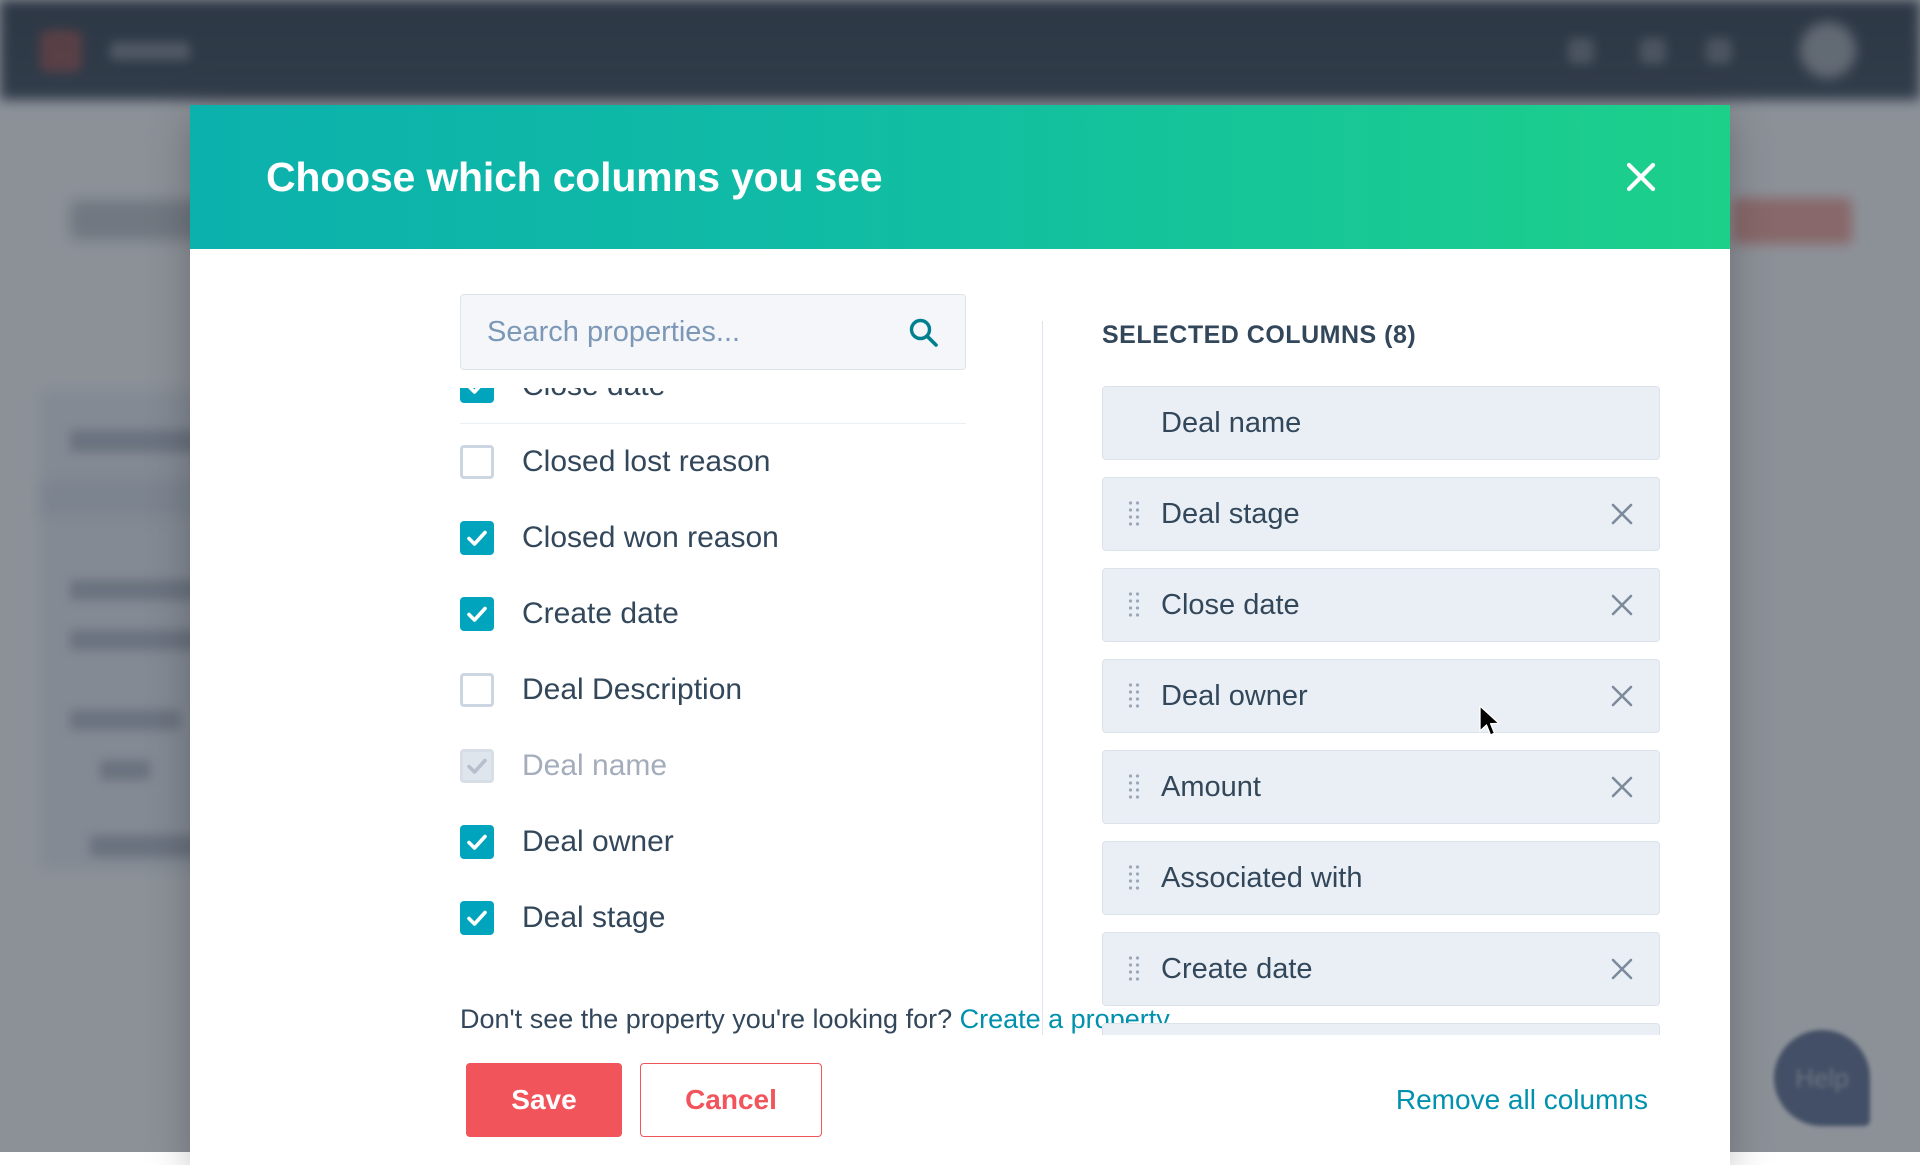 This screenshot has width=1920, height=1165. Describe the element at coordinates (713, 614) in the screenshot. I see `property-row: Create date` at that location.